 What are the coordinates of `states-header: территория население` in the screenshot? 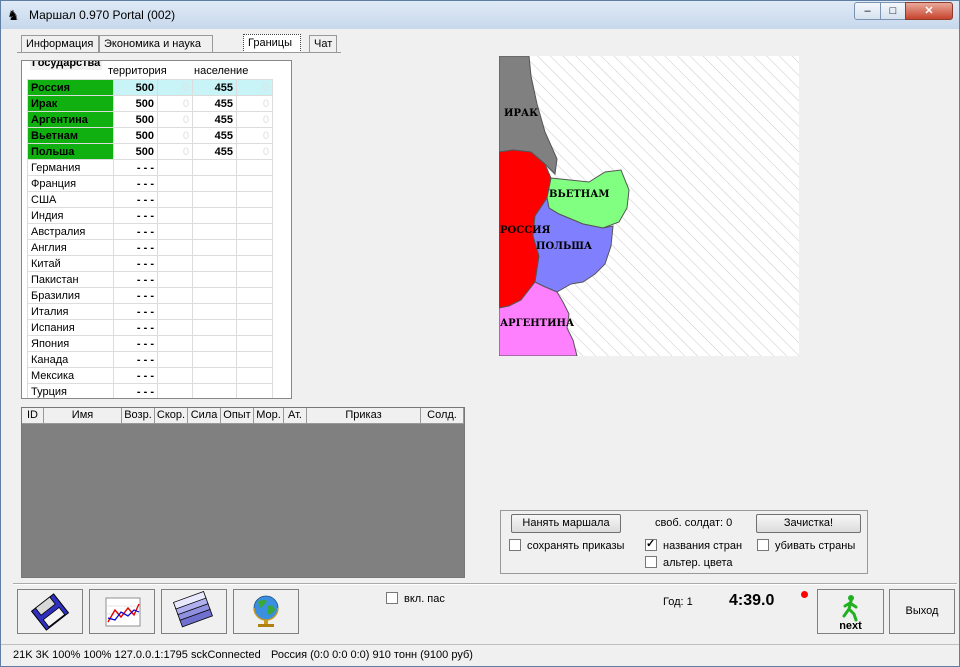 It's located at (156, 71).